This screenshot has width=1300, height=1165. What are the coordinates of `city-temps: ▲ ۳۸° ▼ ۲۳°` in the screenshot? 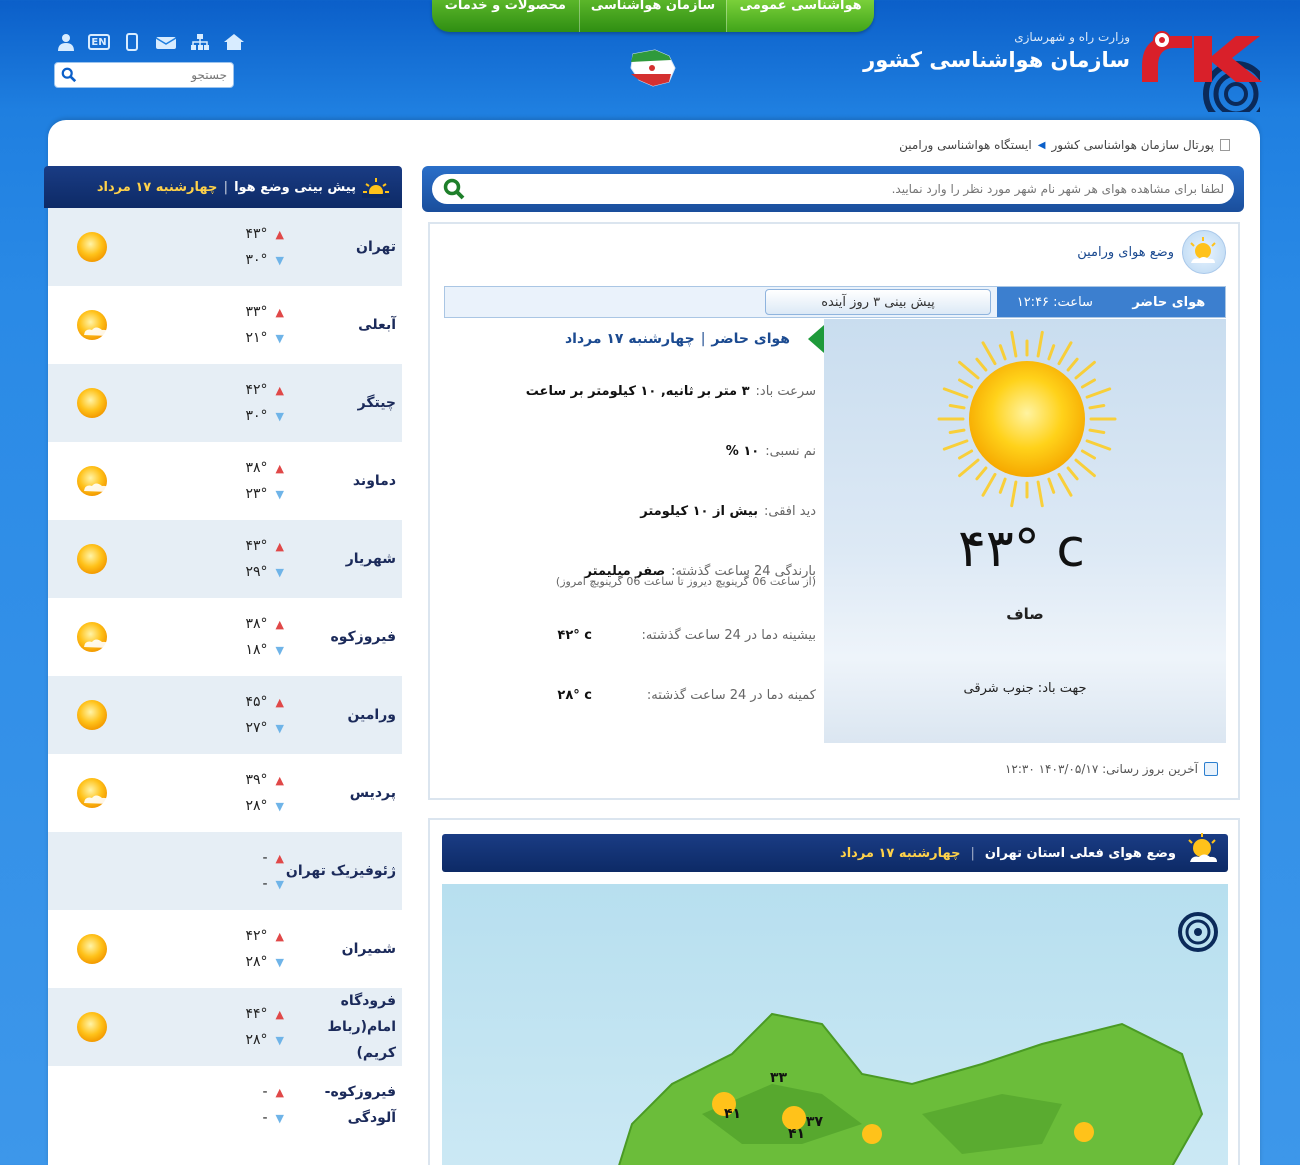 It's located at (254, 481).